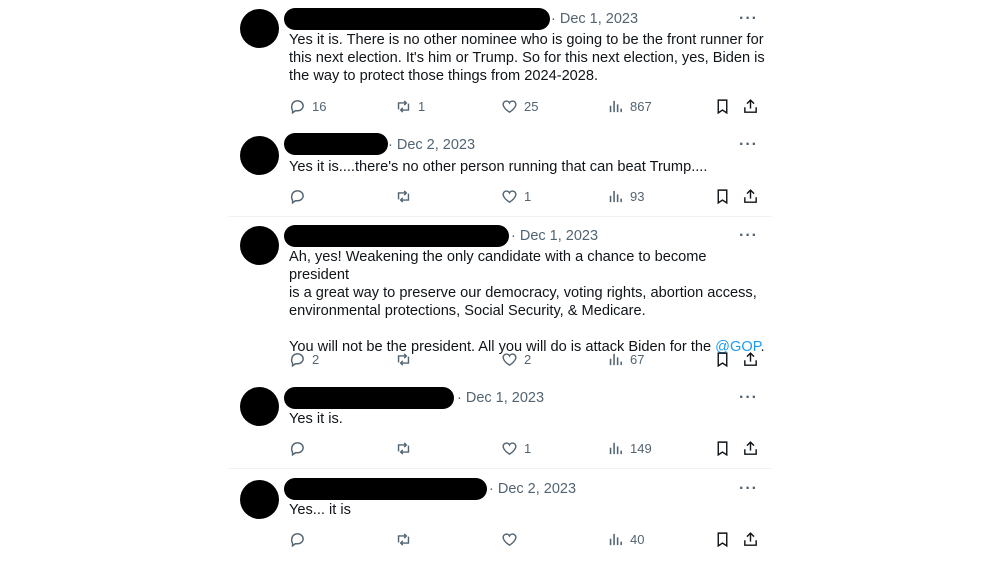  I want to click on tweet-text: Yes... it is, so click(320, 510).